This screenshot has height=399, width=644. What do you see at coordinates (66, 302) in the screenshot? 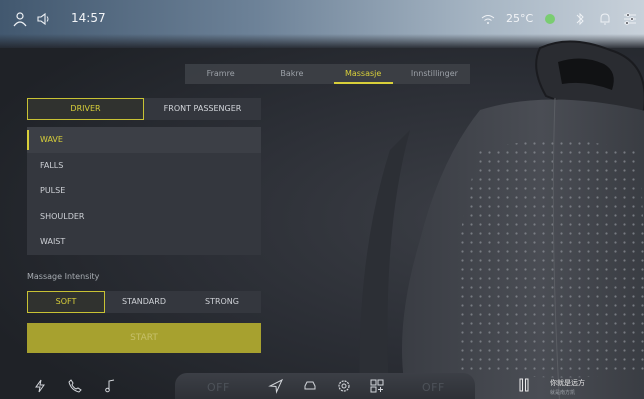
I see `intensity-soft-button: SOFT` at bounding box center [66, 302].